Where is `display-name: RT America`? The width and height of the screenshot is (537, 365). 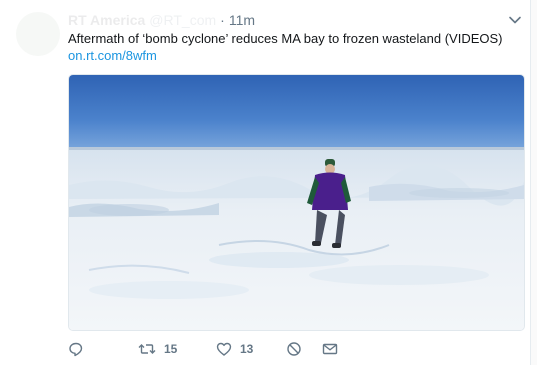
display-name: RT America is located at coordinates (106, 20).